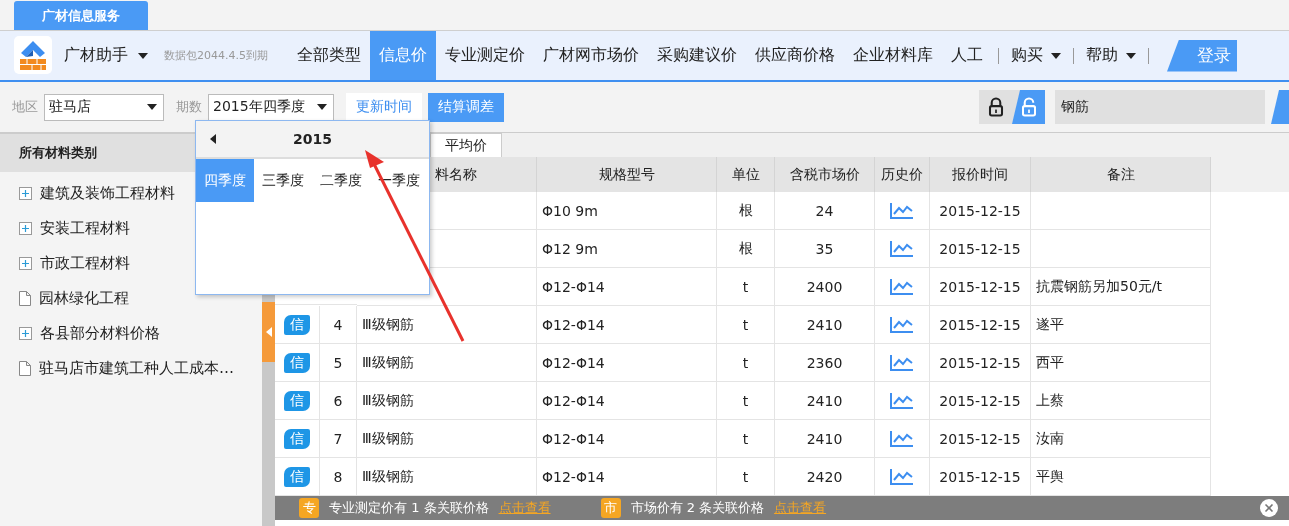 This screenshot has height=526, width=1289. I want to click on row-number: 5, so click(338, 362).